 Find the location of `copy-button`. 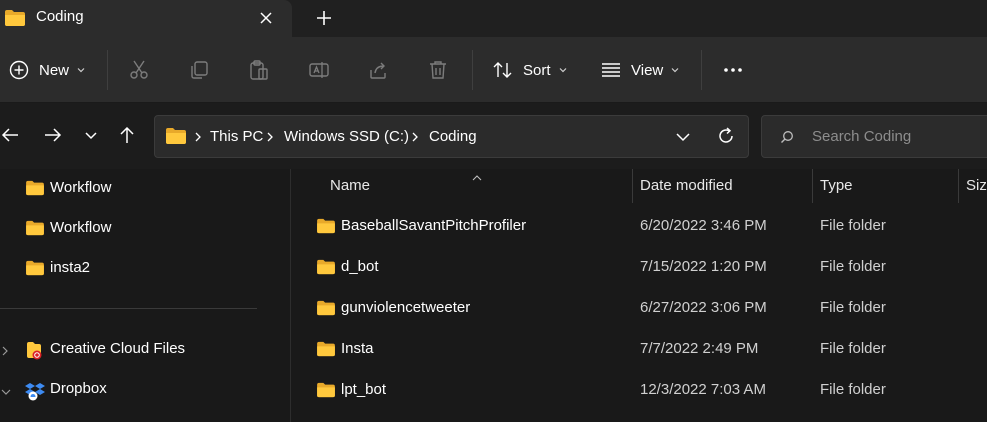

copy-button is located at coordinates (199, 70).